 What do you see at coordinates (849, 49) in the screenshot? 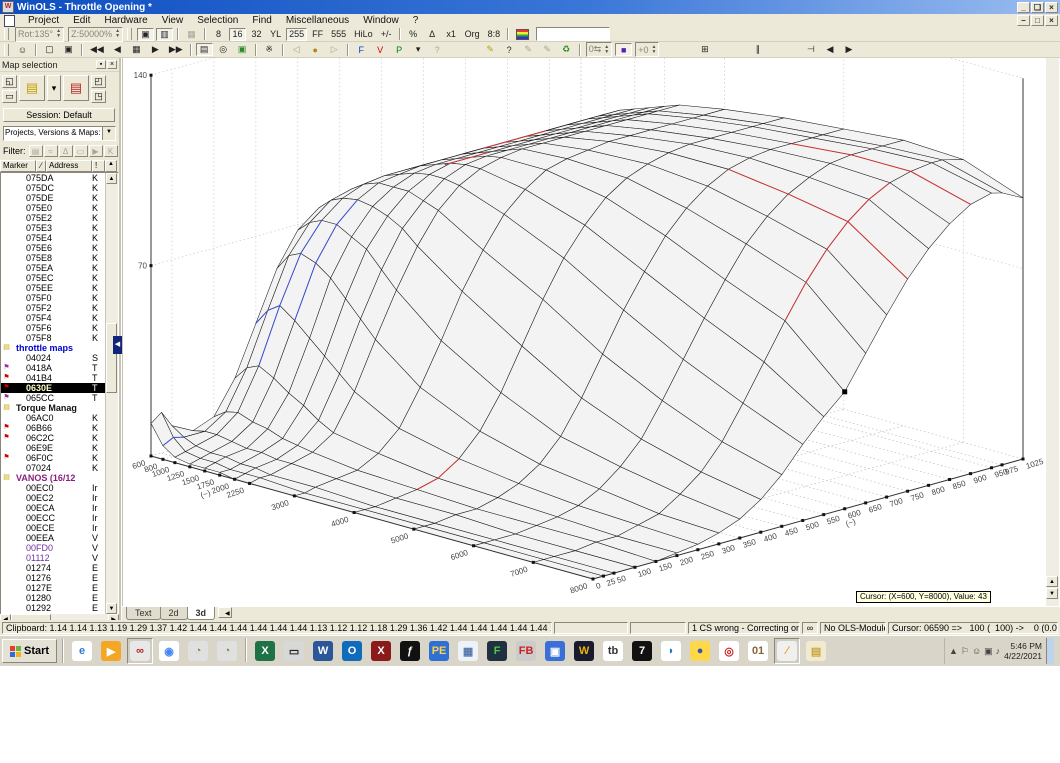
I see `scroll-right-button: ▶` at bounding box center [849, 49].